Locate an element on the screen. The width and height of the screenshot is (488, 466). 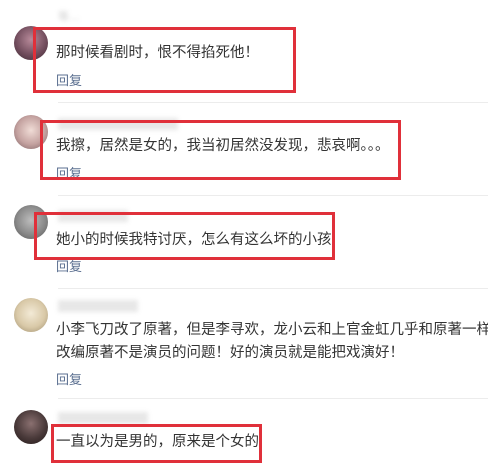
comment-text-line-1: 小李飞刀改了原著，但是李寻欢，龙小云和上官金虹几乎和原著一样！ is located at coordinates (272, 330).